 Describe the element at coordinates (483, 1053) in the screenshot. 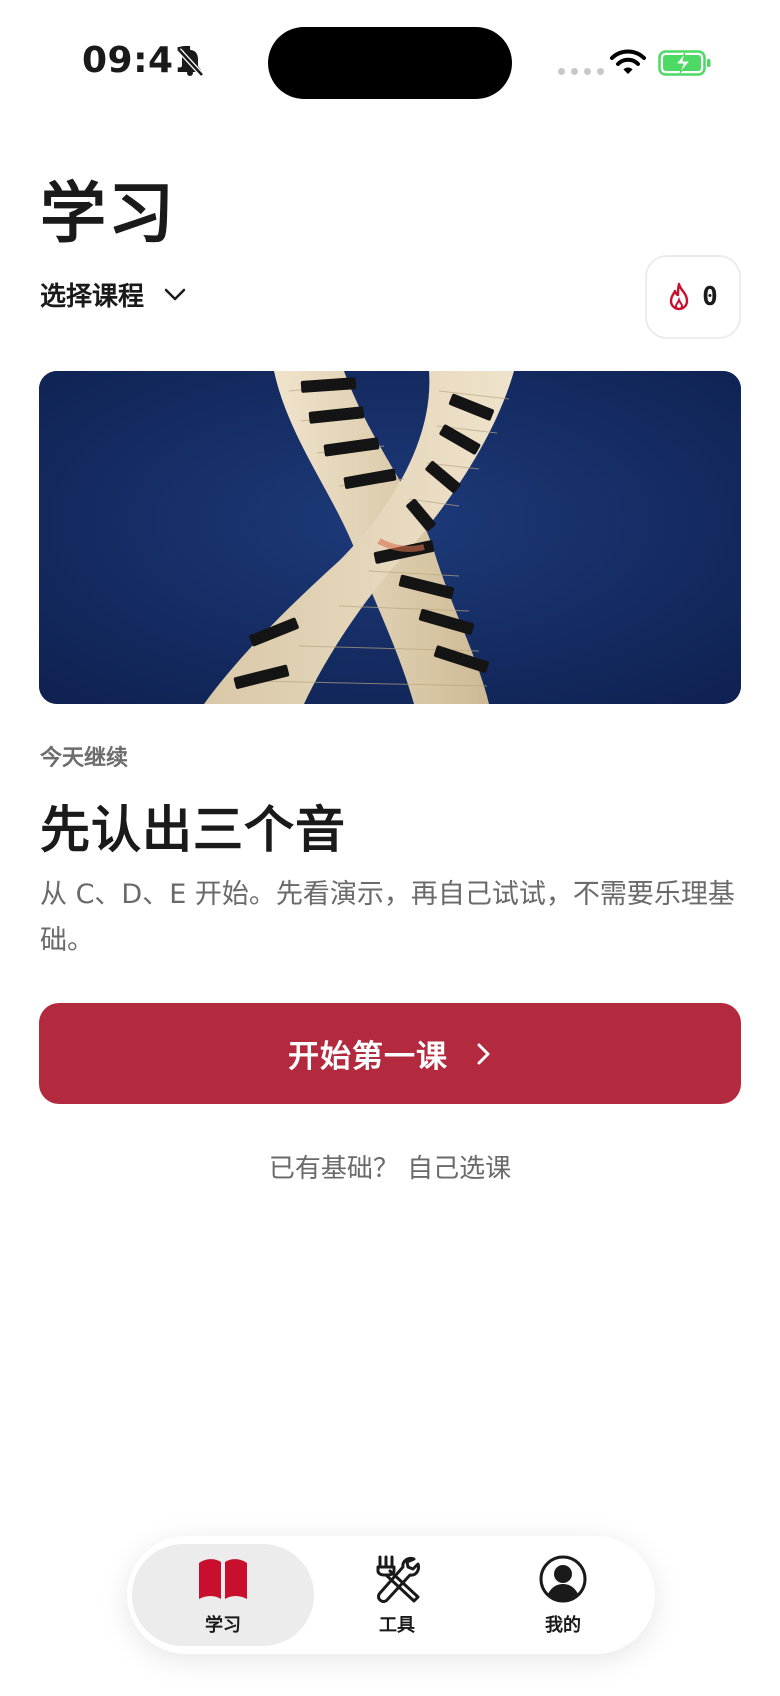

I see `chevron-right-icon` at that location.